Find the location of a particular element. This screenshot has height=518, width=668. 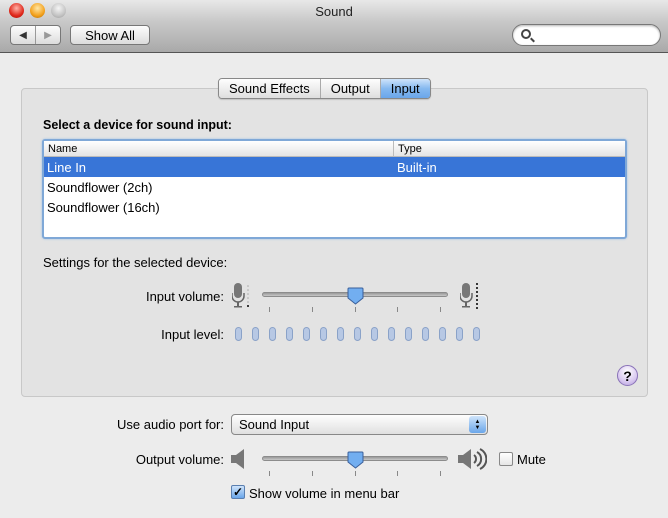

show-all-button: Show All is located at coordinates (110, 35).